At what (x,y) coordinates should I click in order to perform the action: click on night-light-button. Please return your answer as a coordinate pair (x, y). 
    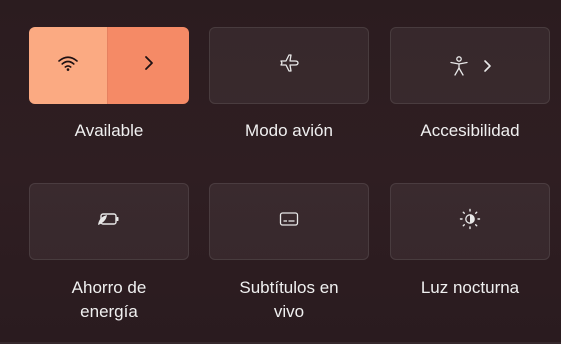
    Looking at the image, I should click on (470, 221).